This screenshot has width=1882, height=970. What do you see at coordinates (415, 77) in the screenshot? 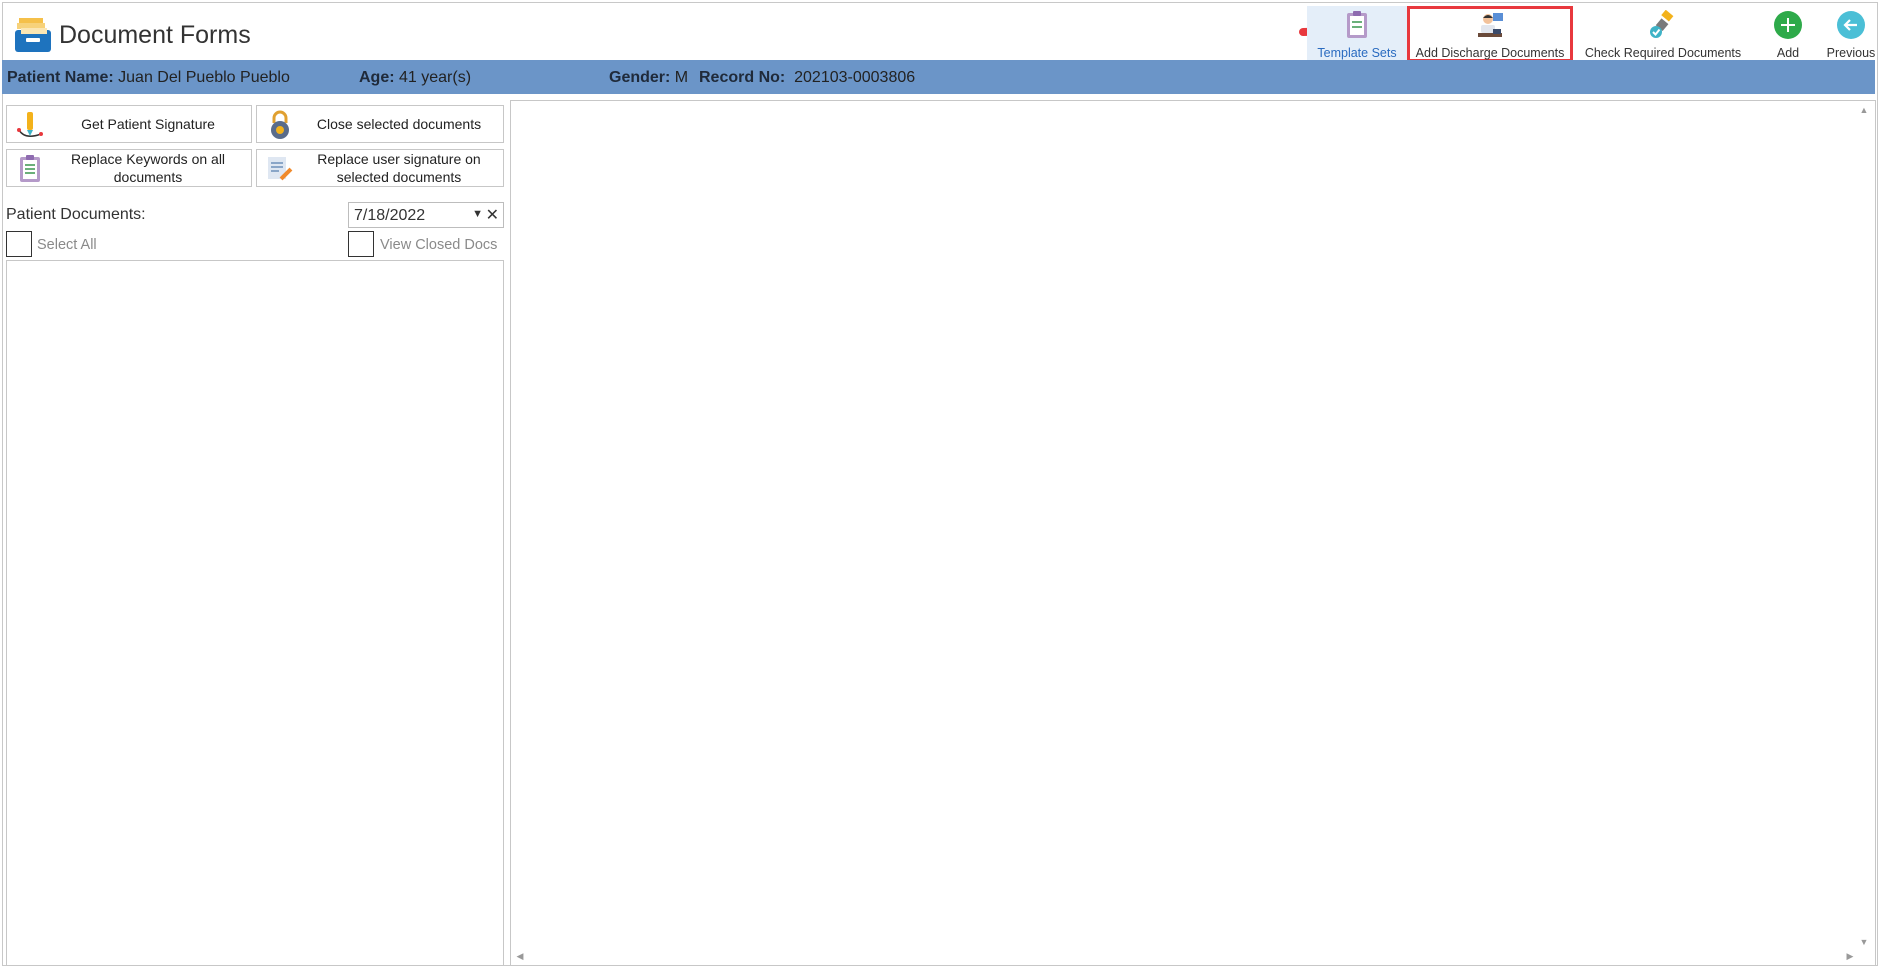
I see `patient-age: Age: 41 year(s)` at bounding box center [415, 77].